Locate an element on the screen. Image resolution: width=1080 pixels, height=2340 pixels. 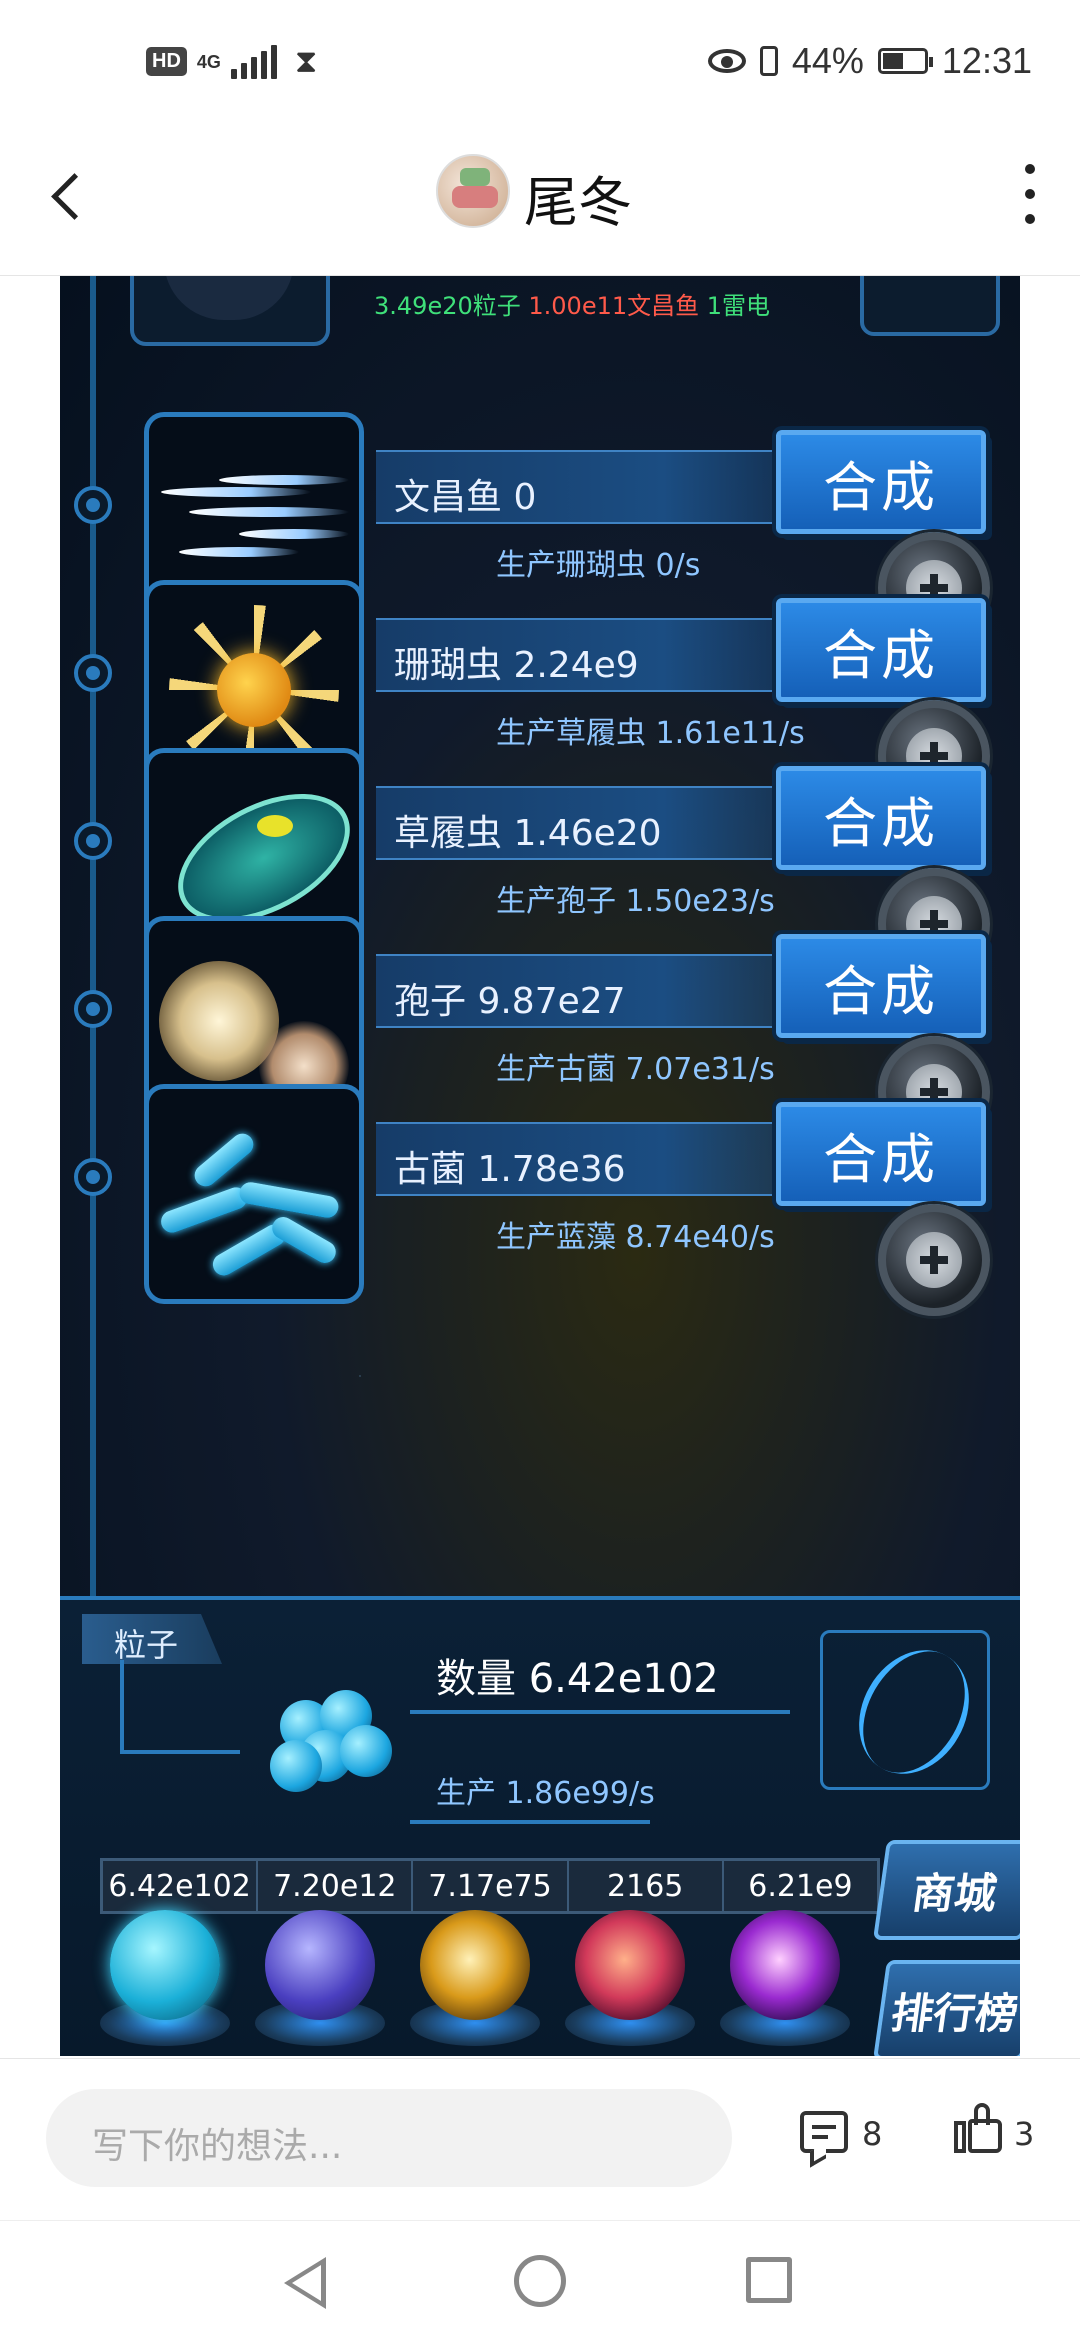
avatar is located at coordinates (473, 191).